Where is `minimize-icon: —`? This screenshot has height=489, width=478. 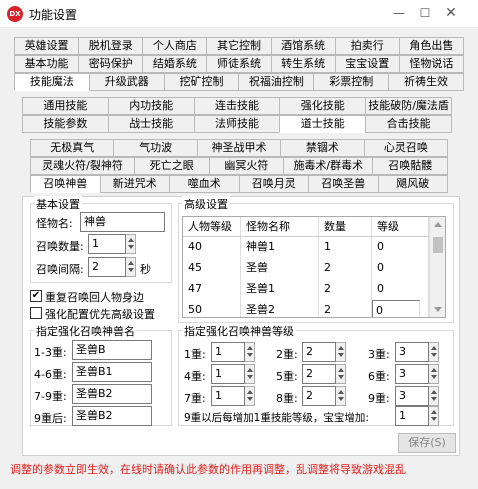
minimize-icon: — is located at coordinates (399, 13).